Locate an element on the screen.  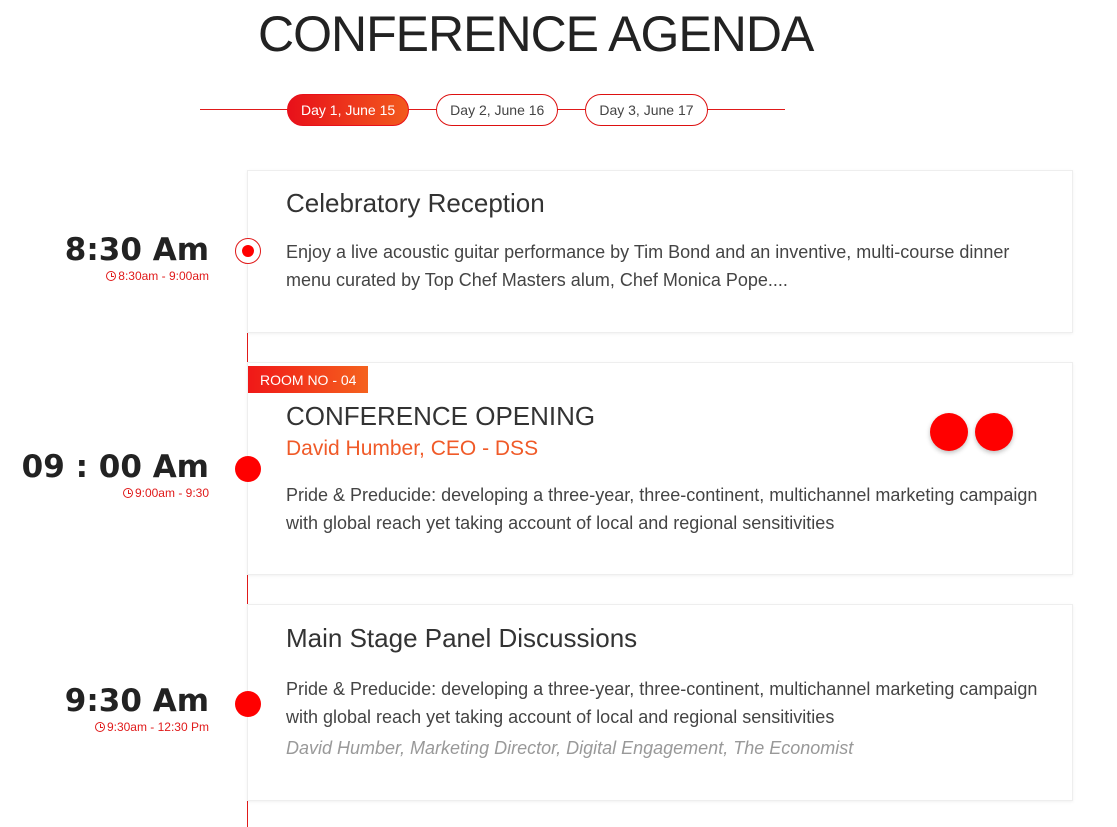
tab-day-3: Day 3, June 17 is located at coordinates (646, 110).